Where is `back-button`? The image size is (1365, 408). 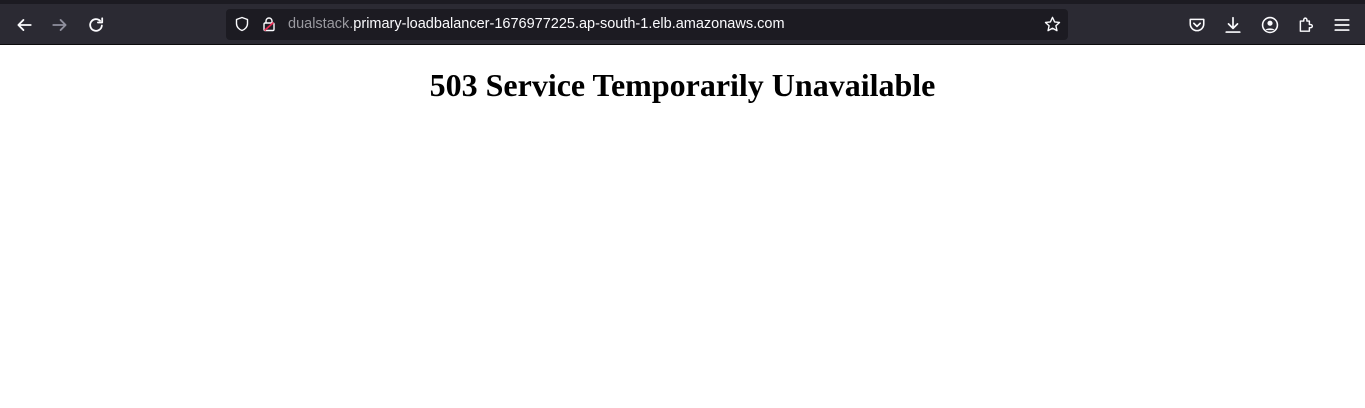
back-button is located at coordinates (24, 25).